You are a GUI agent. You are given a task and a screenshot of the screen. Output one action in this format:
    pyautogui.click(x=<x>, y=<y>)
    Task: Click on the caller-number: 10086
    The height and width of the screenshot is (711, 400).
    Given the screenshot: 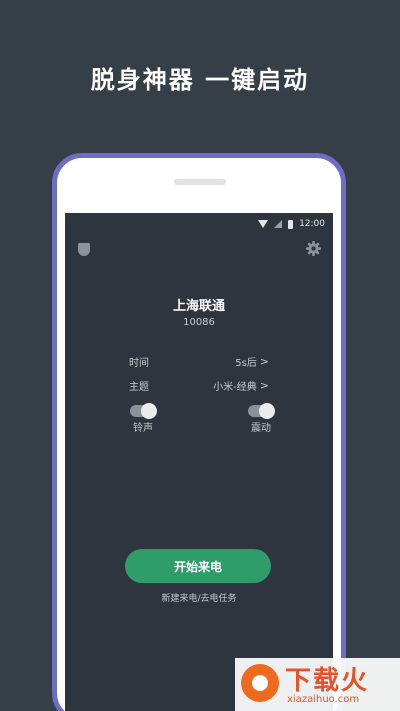 What is the action you would take?
    pyautogui.click(x=199, y=322)
    